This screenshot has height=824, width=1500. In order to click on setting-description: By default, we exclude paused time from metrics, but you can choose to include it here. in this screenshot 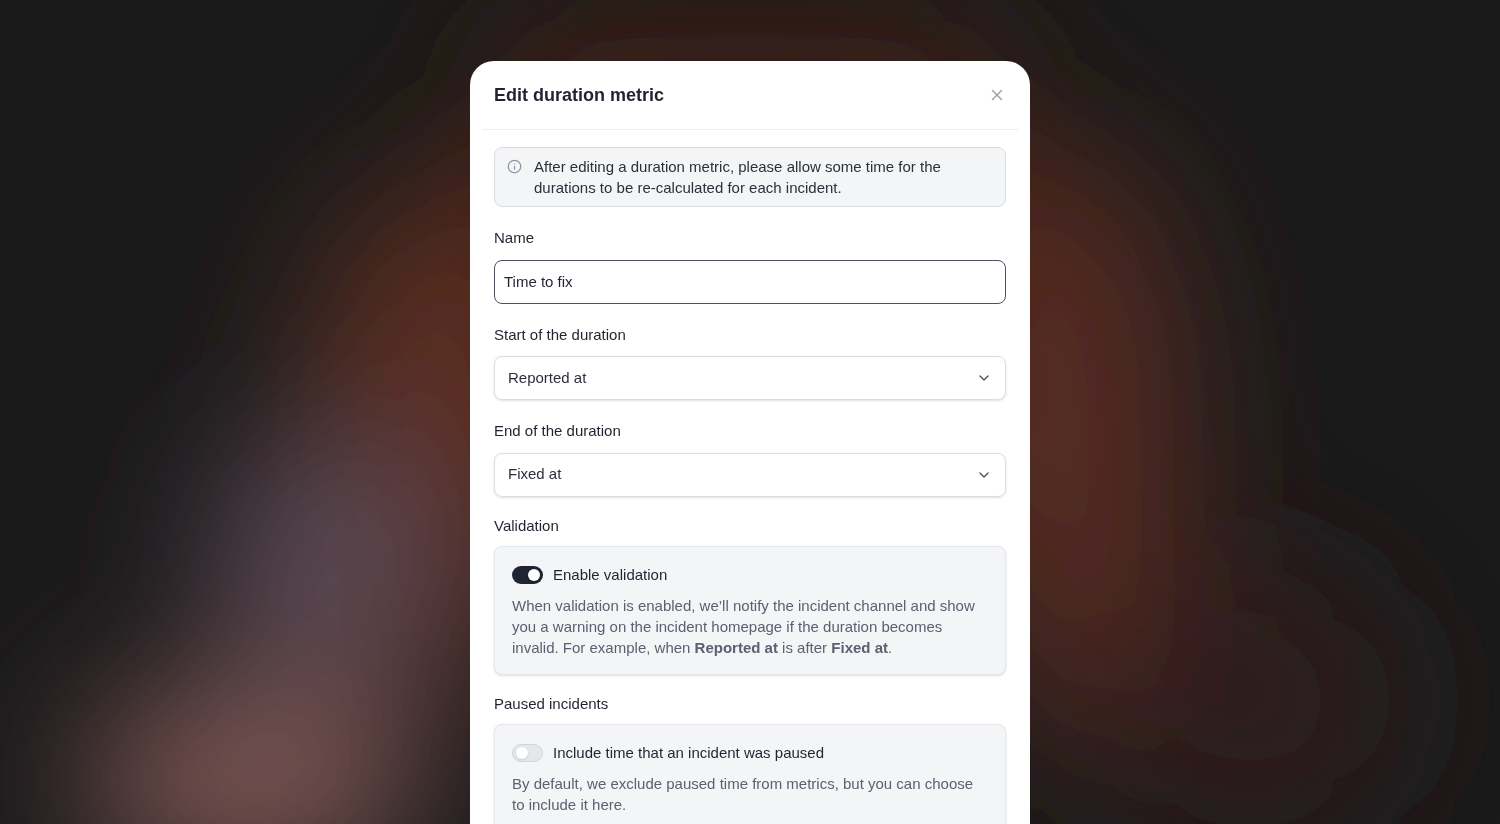, I will do `click(743, 794)`.